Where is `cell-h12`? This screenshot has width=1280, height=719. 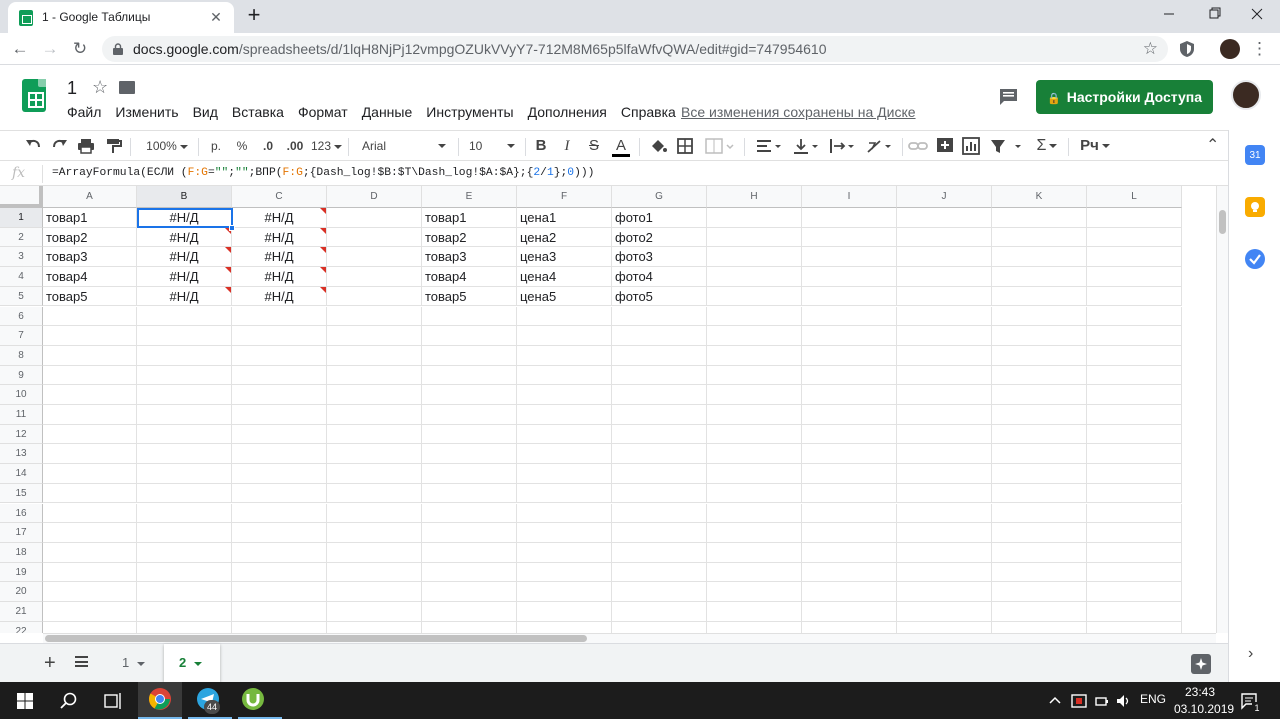
cell-h12 is located at coordinates (754, 434).